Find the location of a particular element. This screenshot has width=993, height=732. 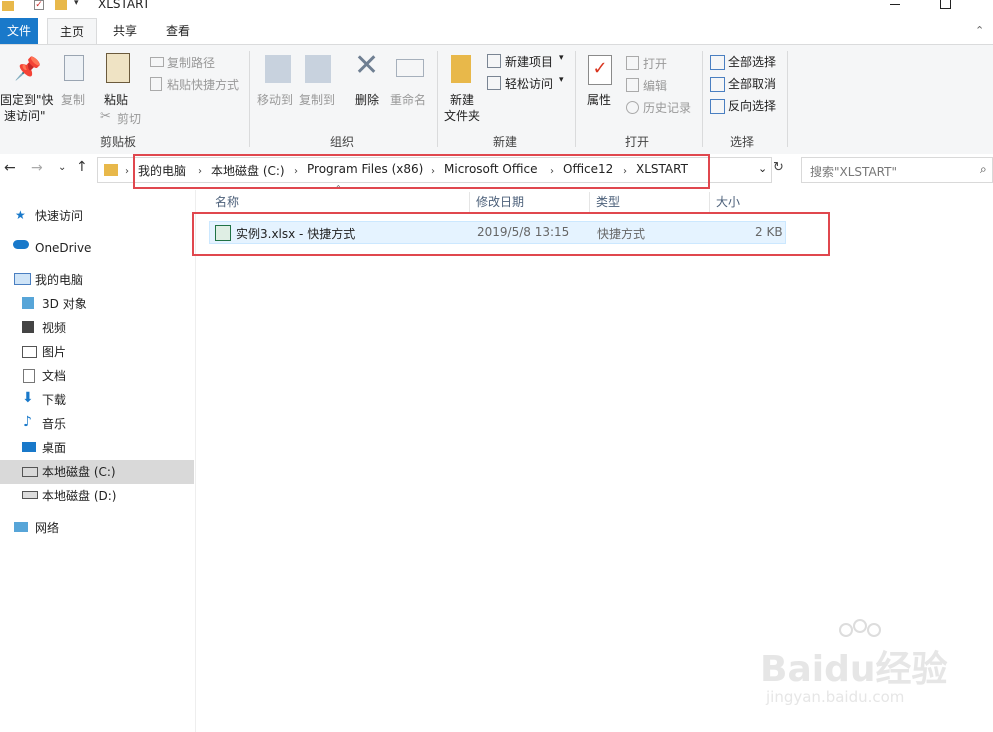

select-none-icon is located at coordinates (717, 84).